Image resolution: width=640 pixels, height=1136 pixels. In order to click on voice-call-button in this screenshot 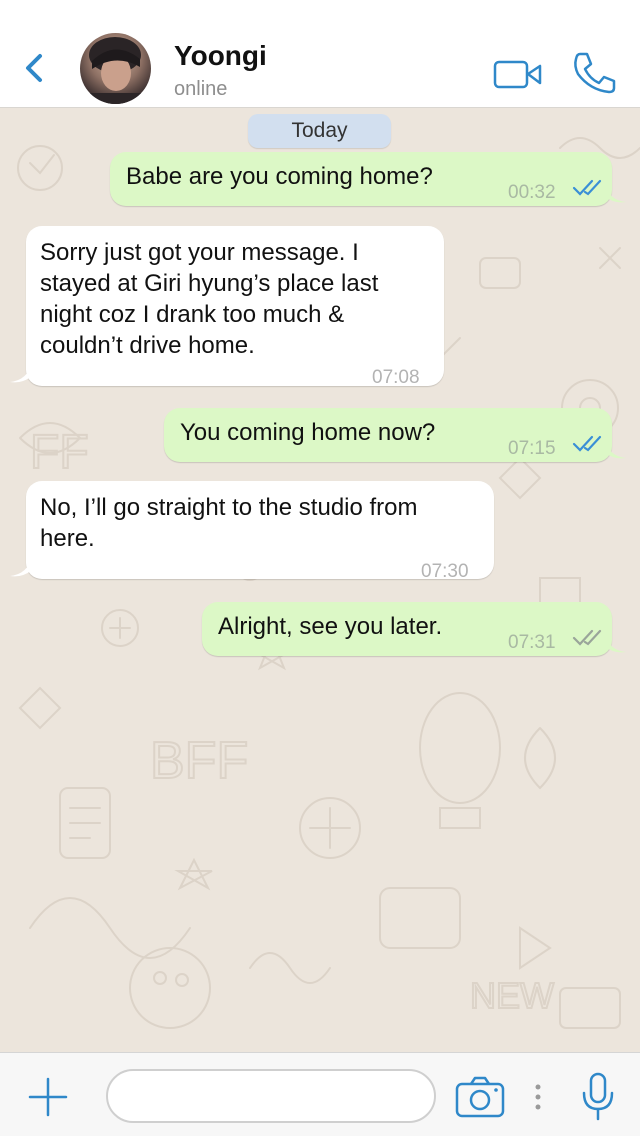, I will do `click(594, 73)`.